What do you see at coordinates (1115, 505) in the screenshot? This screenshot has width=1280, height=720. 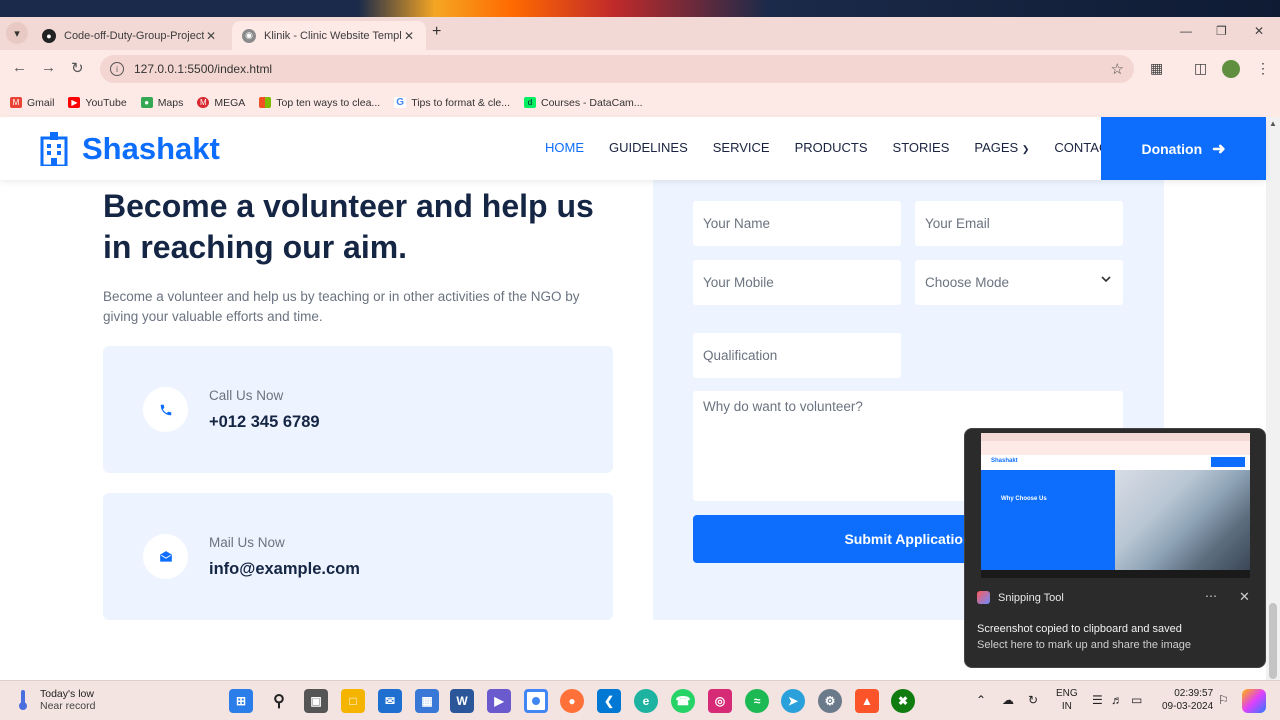 I see `screenshot-thumbnail: Shashakt Why Choose Us` at bounding box center [1115, 505].